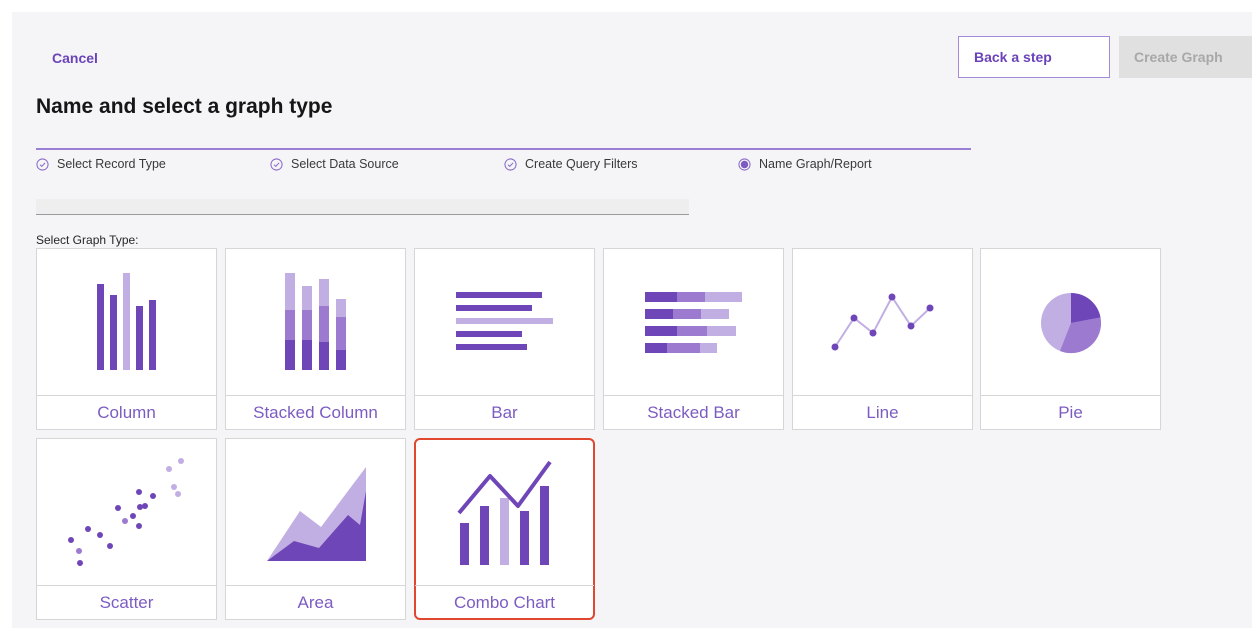 The width and height of the screenshot is (1252, 628). What do you see at coordinates (1034, 57) in the screenshot?
I see `back-a-step-button: Back a step` at bounding box center [1034, 57].